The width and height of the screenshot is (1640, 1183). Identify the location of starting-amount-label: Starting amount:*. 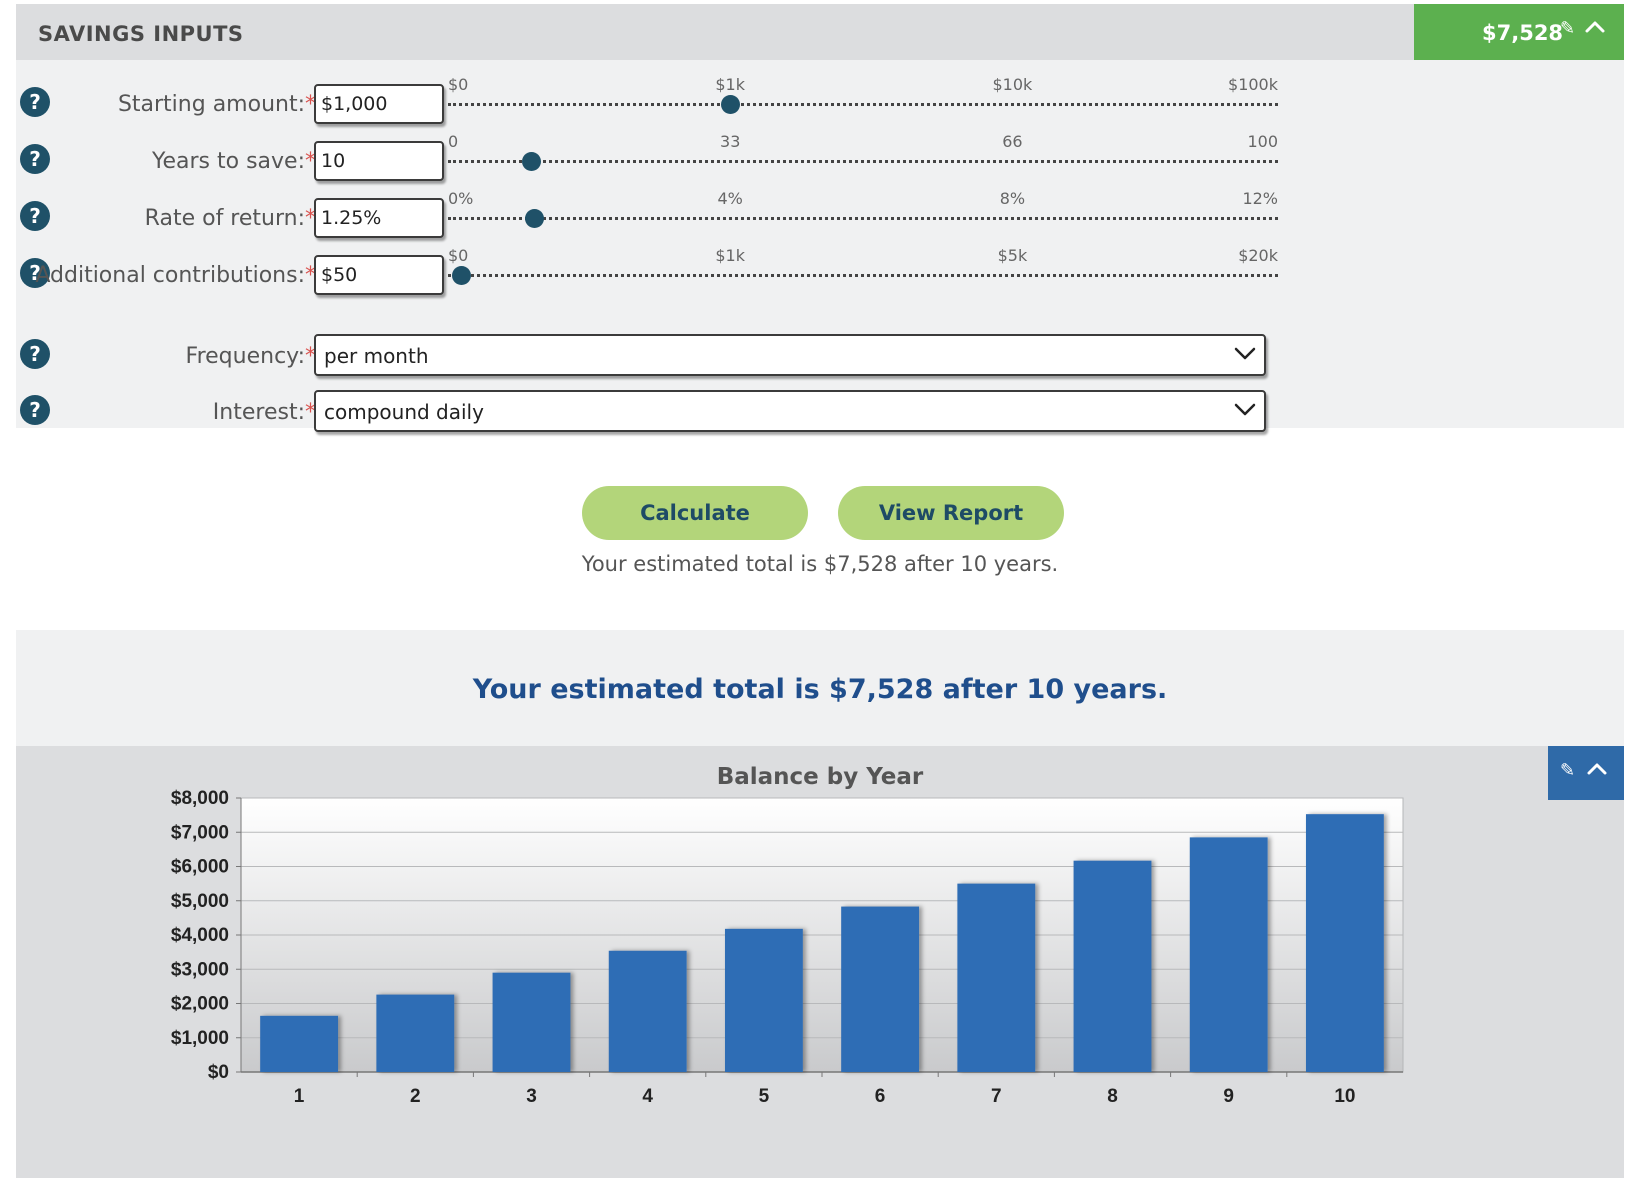
(216, 104).